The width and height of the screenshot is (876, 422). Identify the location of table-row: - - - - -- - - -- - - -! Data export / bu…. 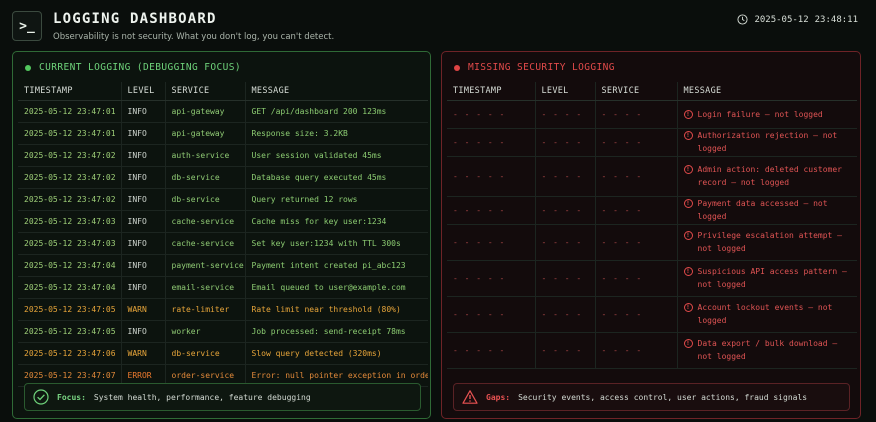
(652, 350).